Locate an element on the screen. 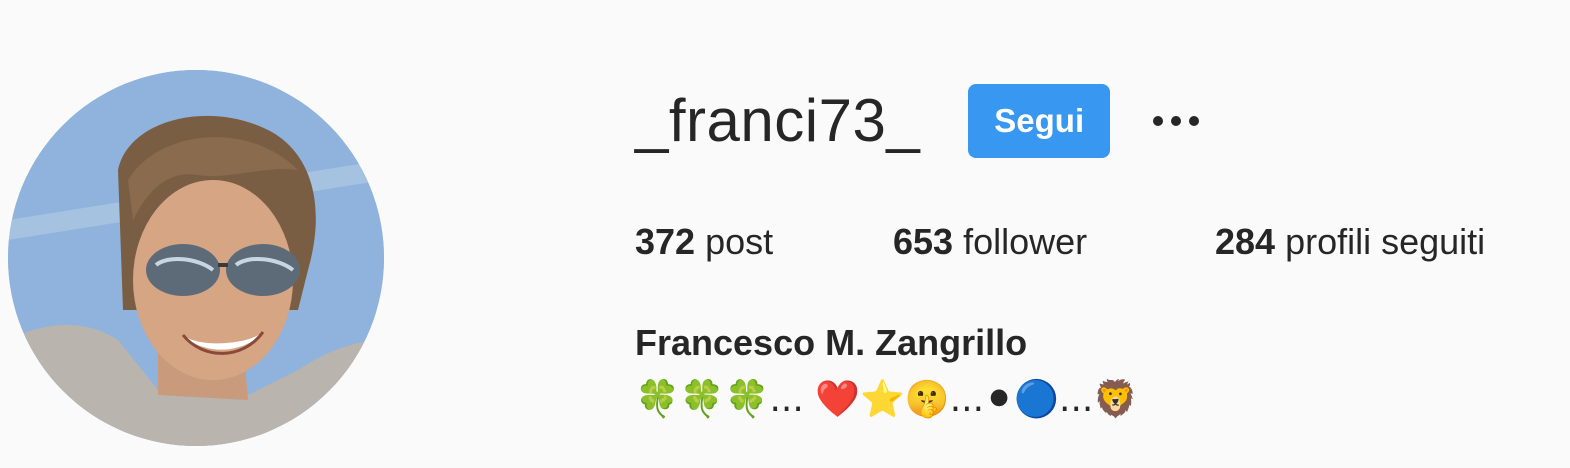  following-label: profili seguiti is located at coordinates (1385, 241).